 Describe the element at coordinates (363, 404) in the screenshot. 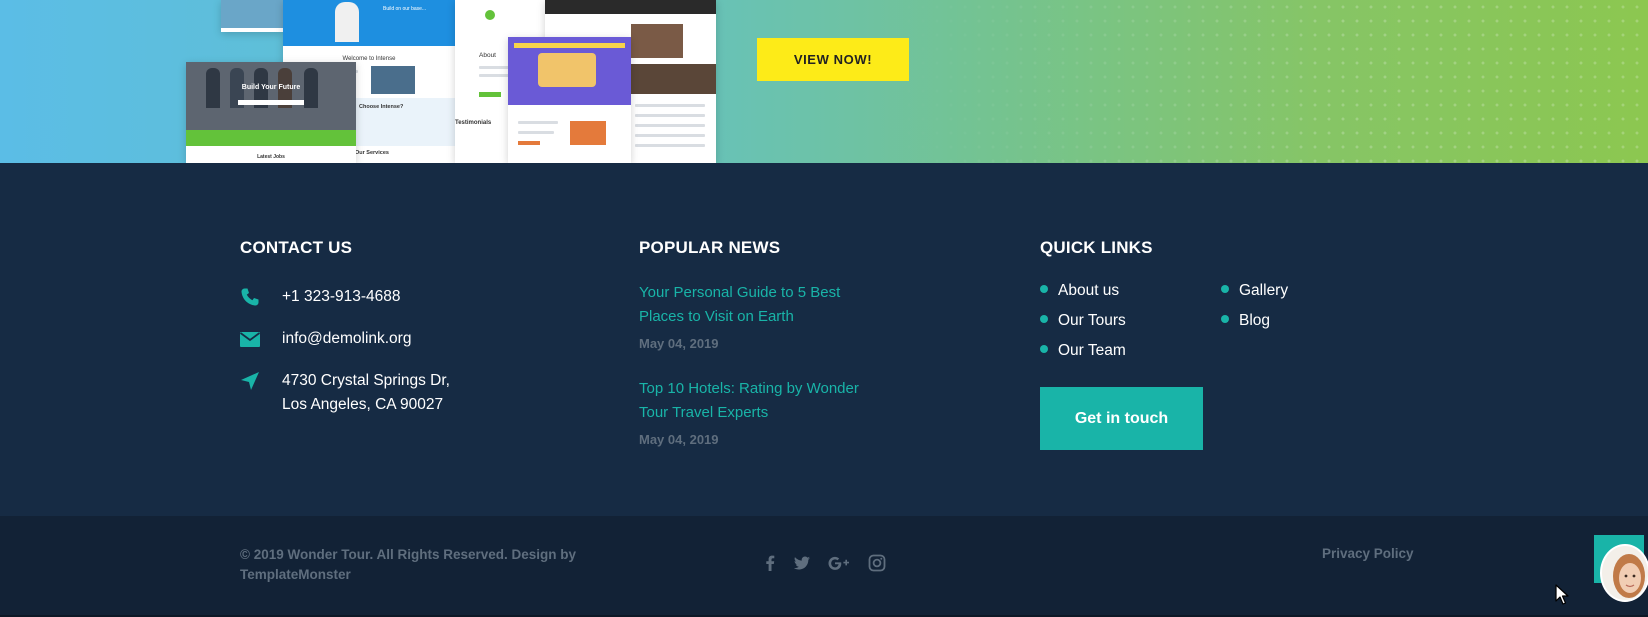

I see `address-line-2: Los Angeles, CA 90027` at that location.